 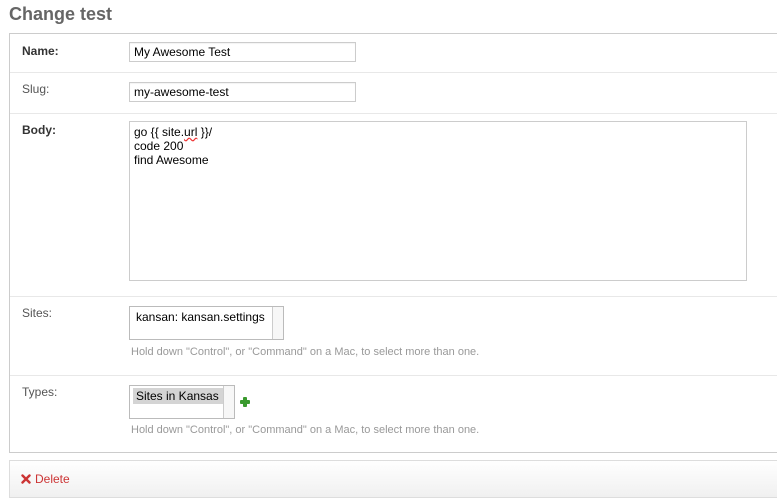 What do you see at coordinates (40, 392) in the screenshot?
I see `types-label: Types:` at bounding box center [40, 392].